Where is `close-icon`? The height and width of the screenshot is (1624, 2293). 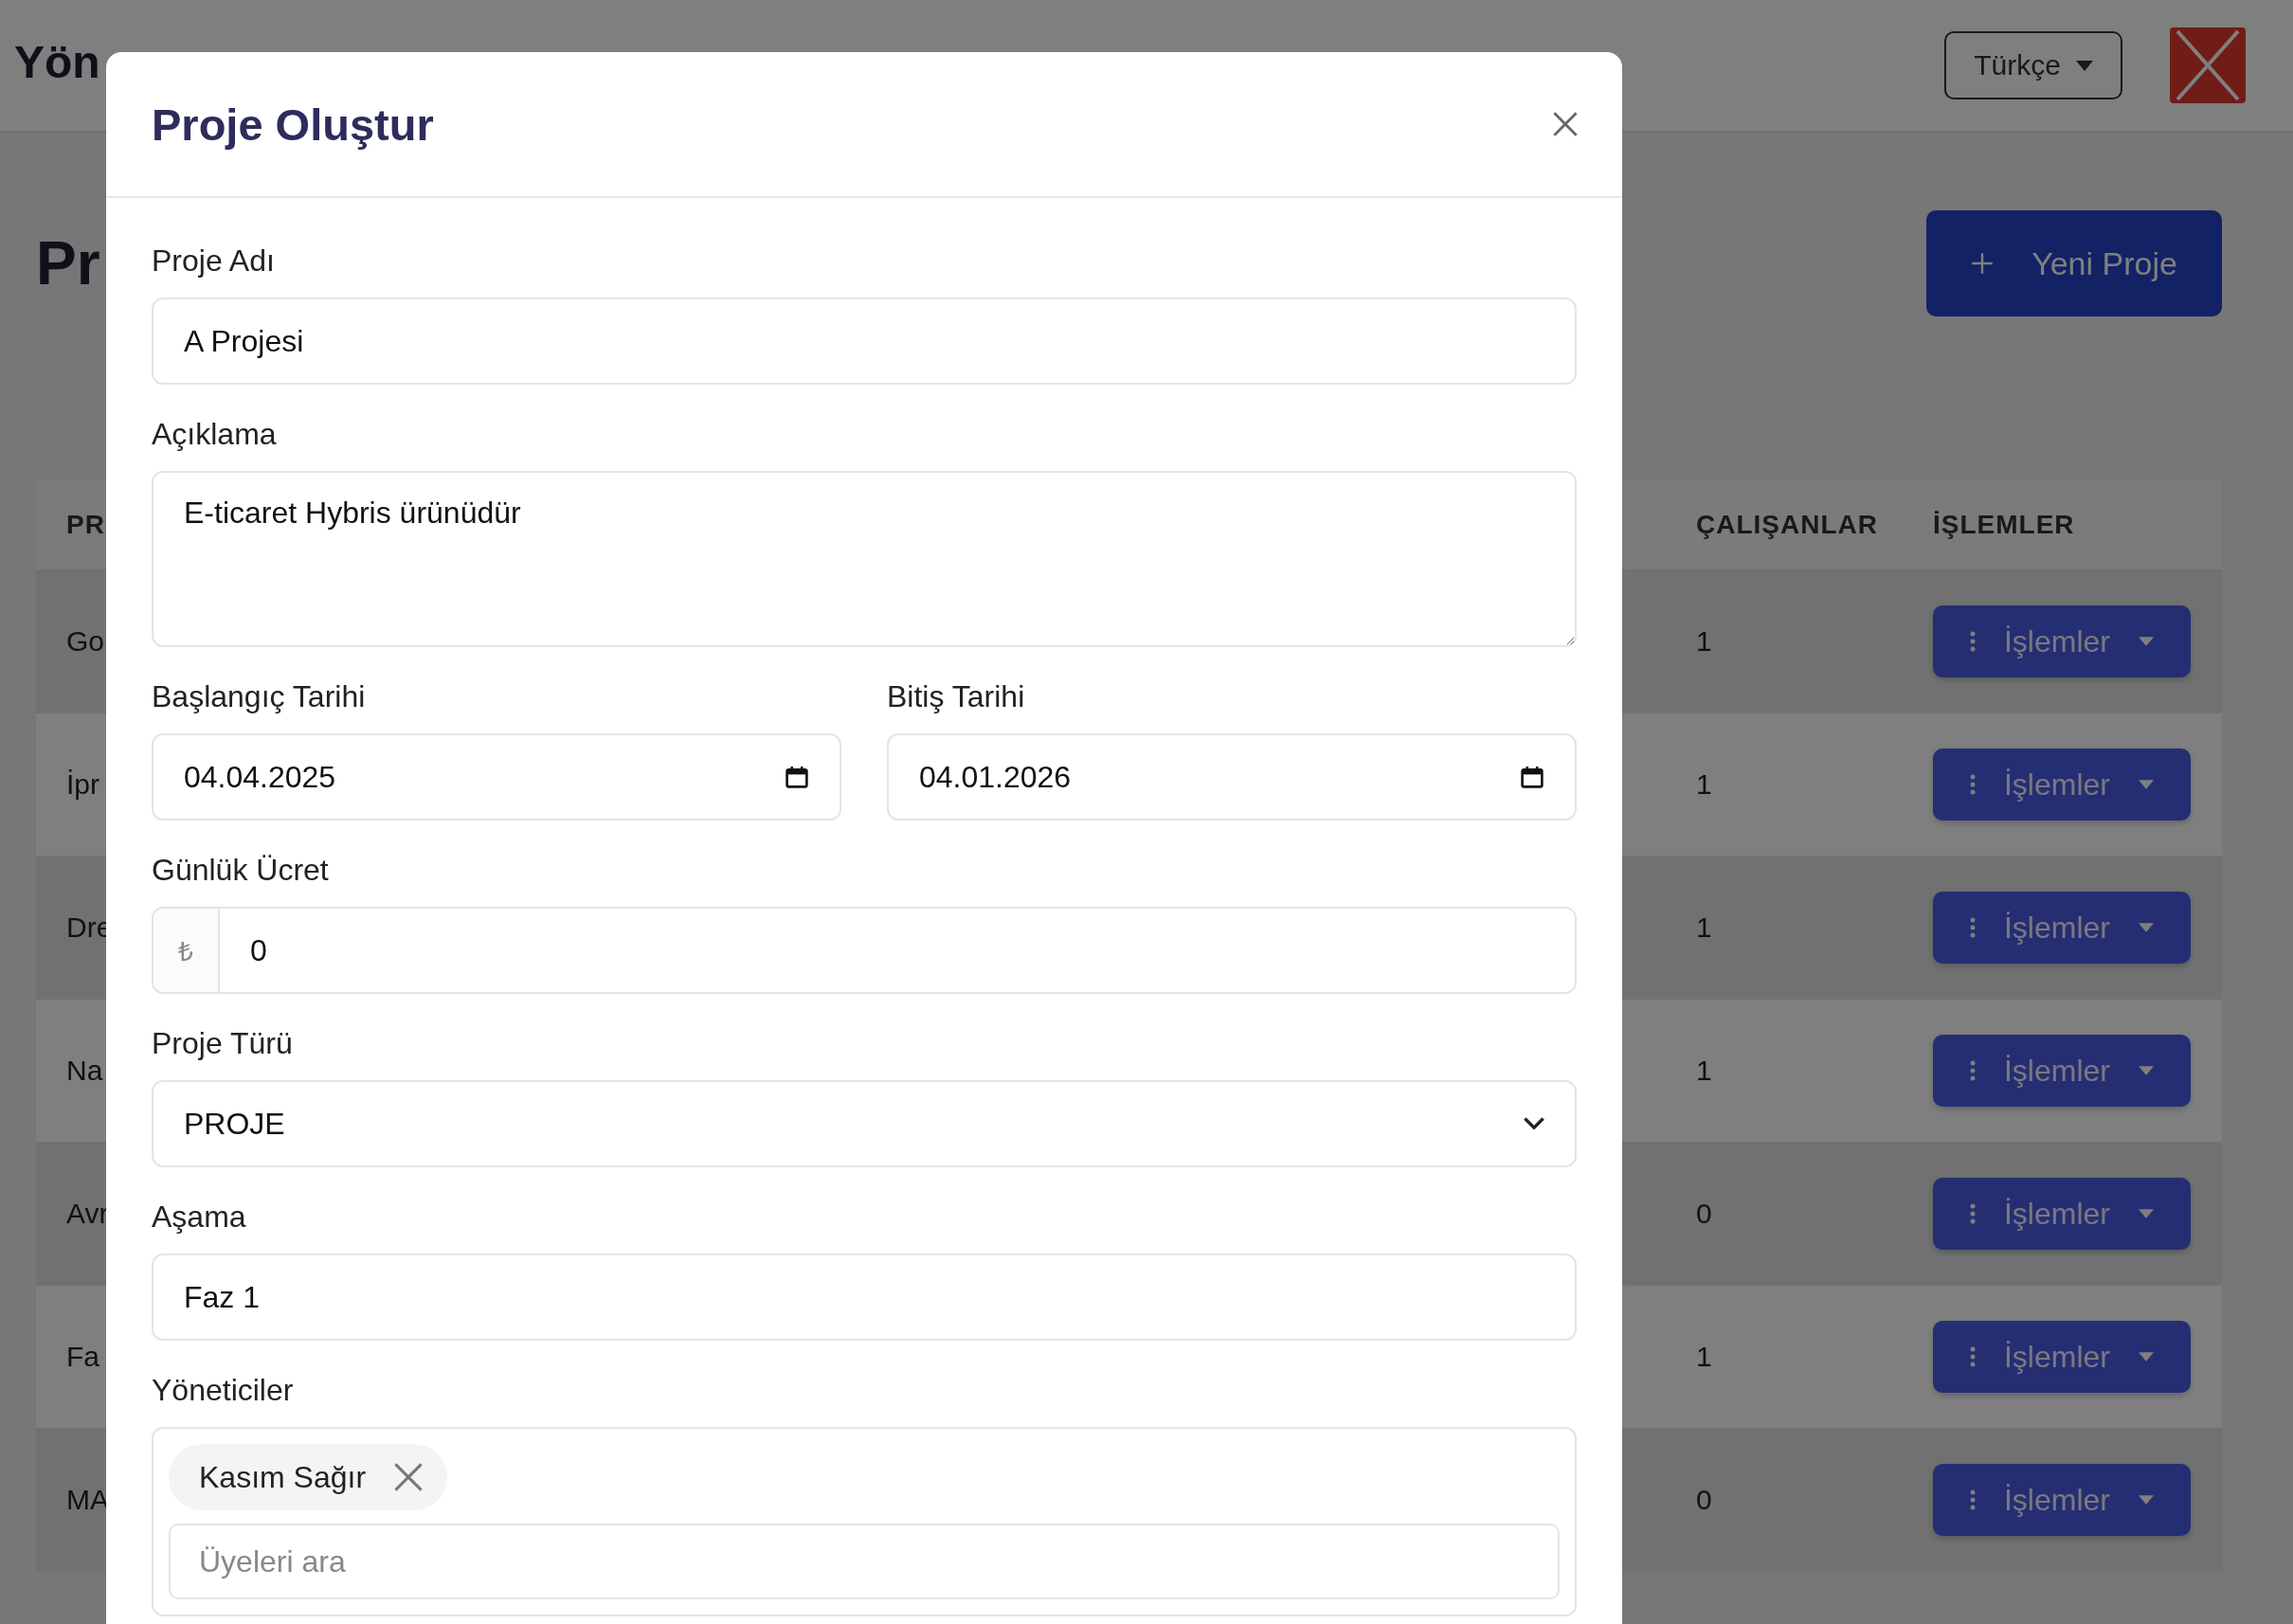 close-icon is located at coordinates (1565, 124).